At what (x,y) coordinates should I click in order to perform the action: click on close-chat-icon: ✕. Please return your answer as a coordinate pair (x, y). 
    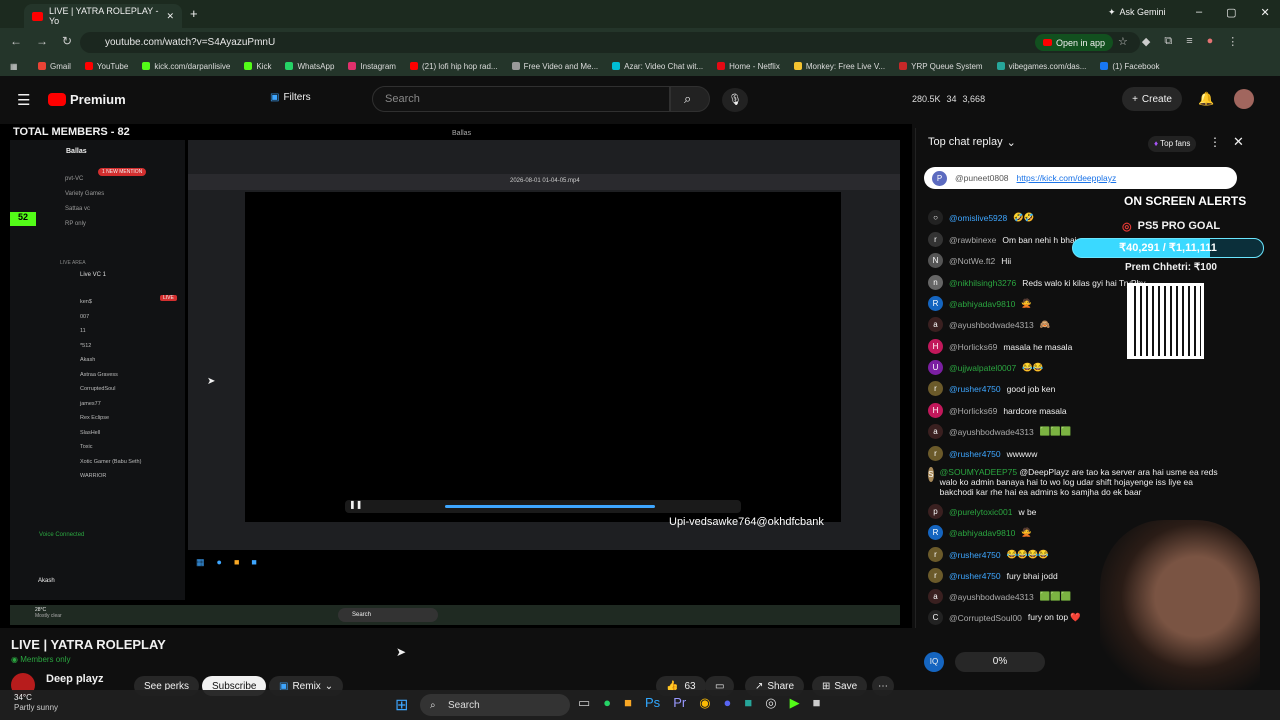
    Looking at the image, I should click on (1238, 142).